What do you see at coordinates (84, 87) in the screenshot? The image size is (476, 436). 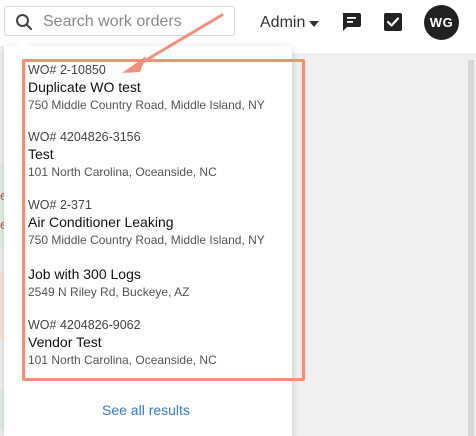 I see `result-title: Duplicate WO test` at bounding box center [84, 87].